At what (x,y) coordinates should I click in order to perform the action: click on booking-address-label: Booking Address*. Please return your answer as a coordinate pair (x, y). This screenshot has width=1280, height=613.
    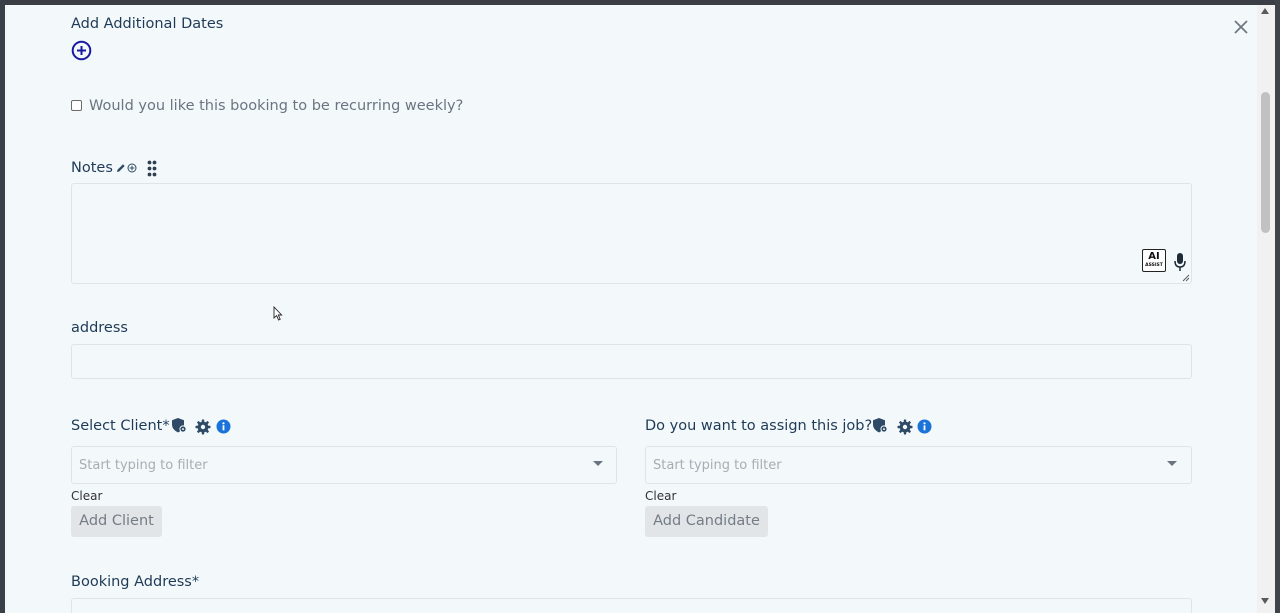
    Looking at the image, I should click on (135, 582).